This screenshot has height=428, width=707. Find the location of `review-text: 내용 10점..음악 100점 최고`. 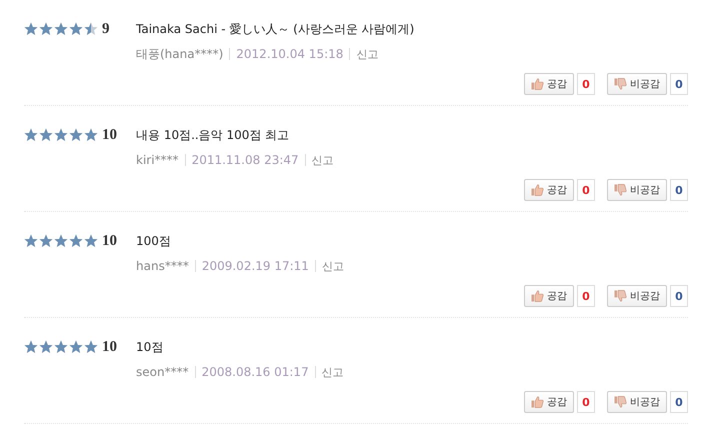

review-text: 내용 10점..음악 100점 최고 is located at coordinates (213, 135).